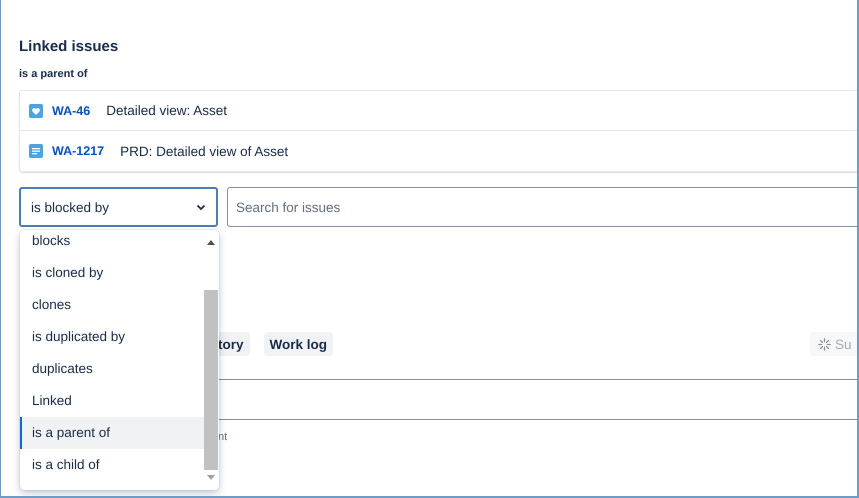  Describe the element at coordinates (223, 437) in the screenshot. I see `field-hint: nt` at that location.